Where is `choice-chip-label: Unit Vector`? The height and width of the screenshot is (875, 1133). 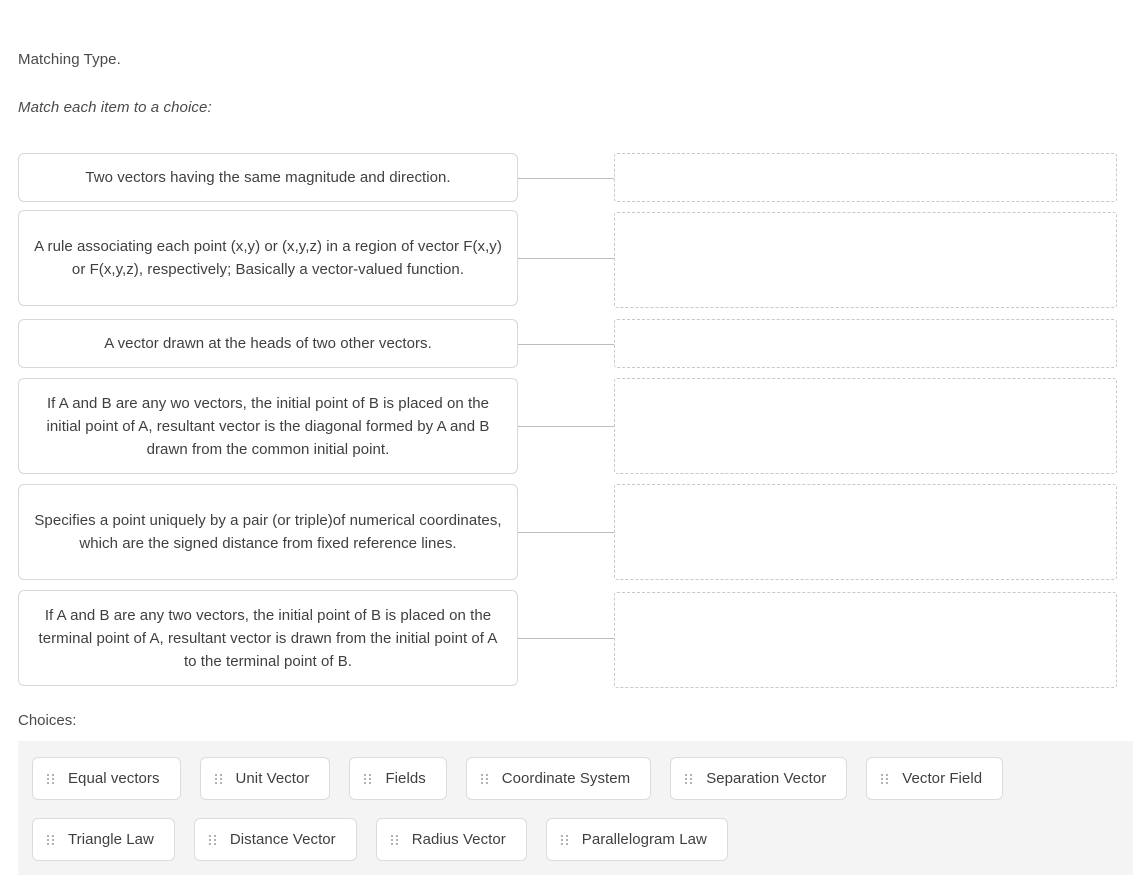
choice-chip-label: Unit Vector is located at coordinates (272, 778).